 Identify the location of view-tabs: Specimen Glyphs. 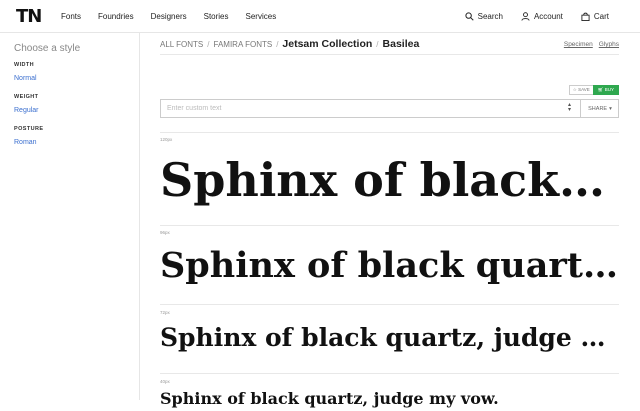
(591, 44).